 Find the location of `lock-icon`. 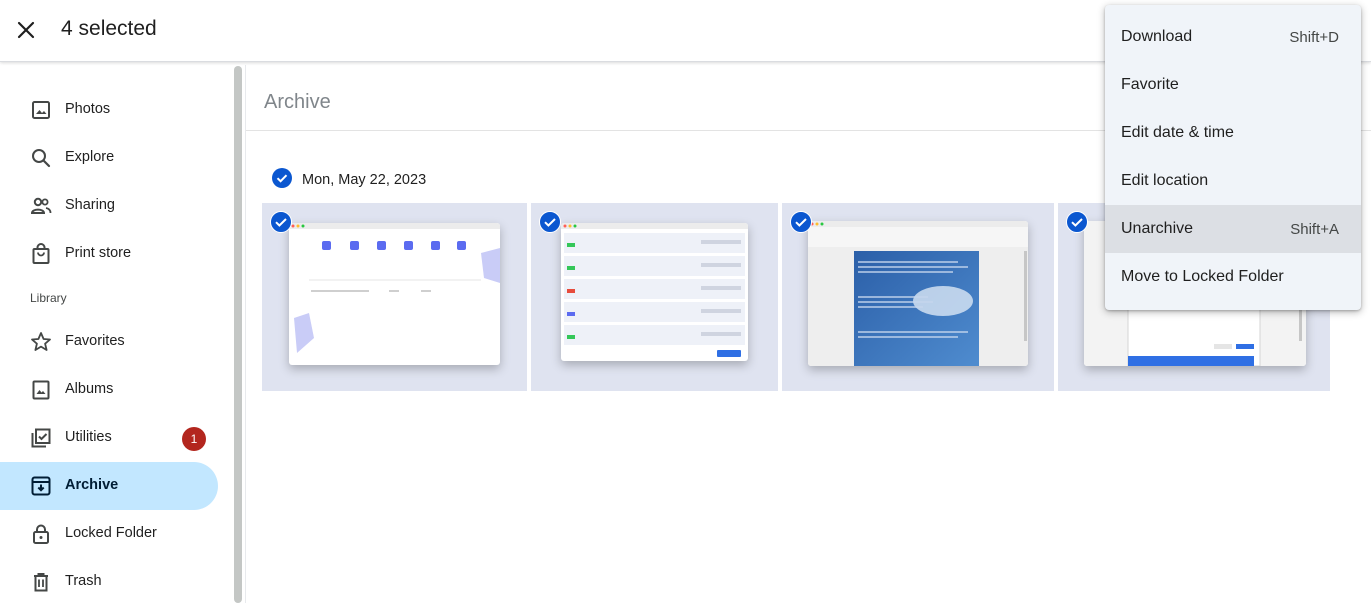

lock-icon is located at coordinates (41, 534).